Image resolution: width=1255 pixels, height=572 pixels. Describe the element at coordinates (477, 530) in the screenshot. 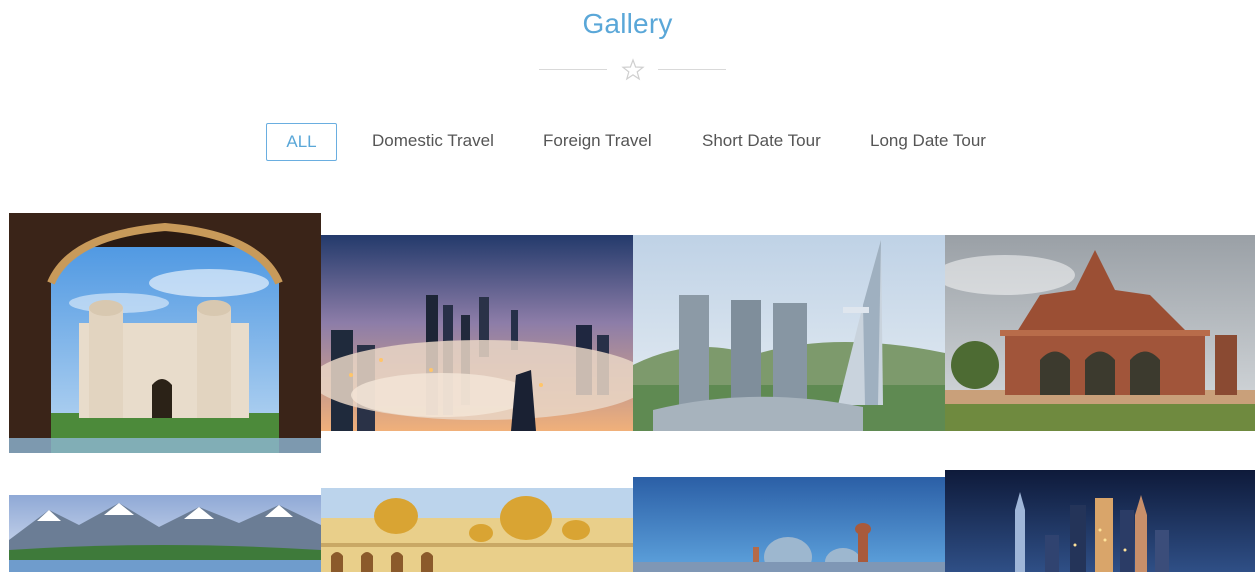

I see `gallery-image-palace` at that location.